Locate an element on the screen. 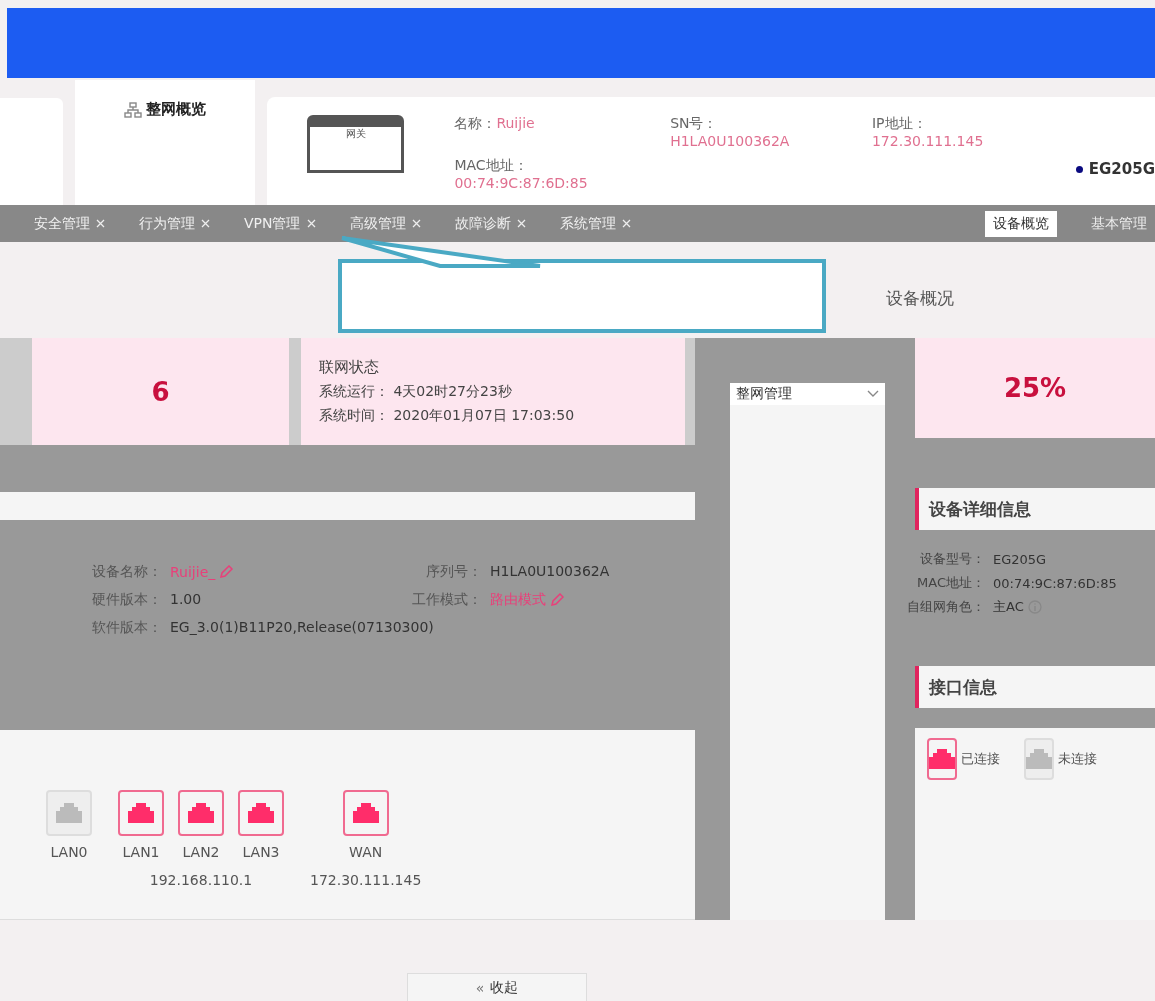 This screenshot has height=1001, width=1155. device-label: 网关 is located at coordinates (355, 134).